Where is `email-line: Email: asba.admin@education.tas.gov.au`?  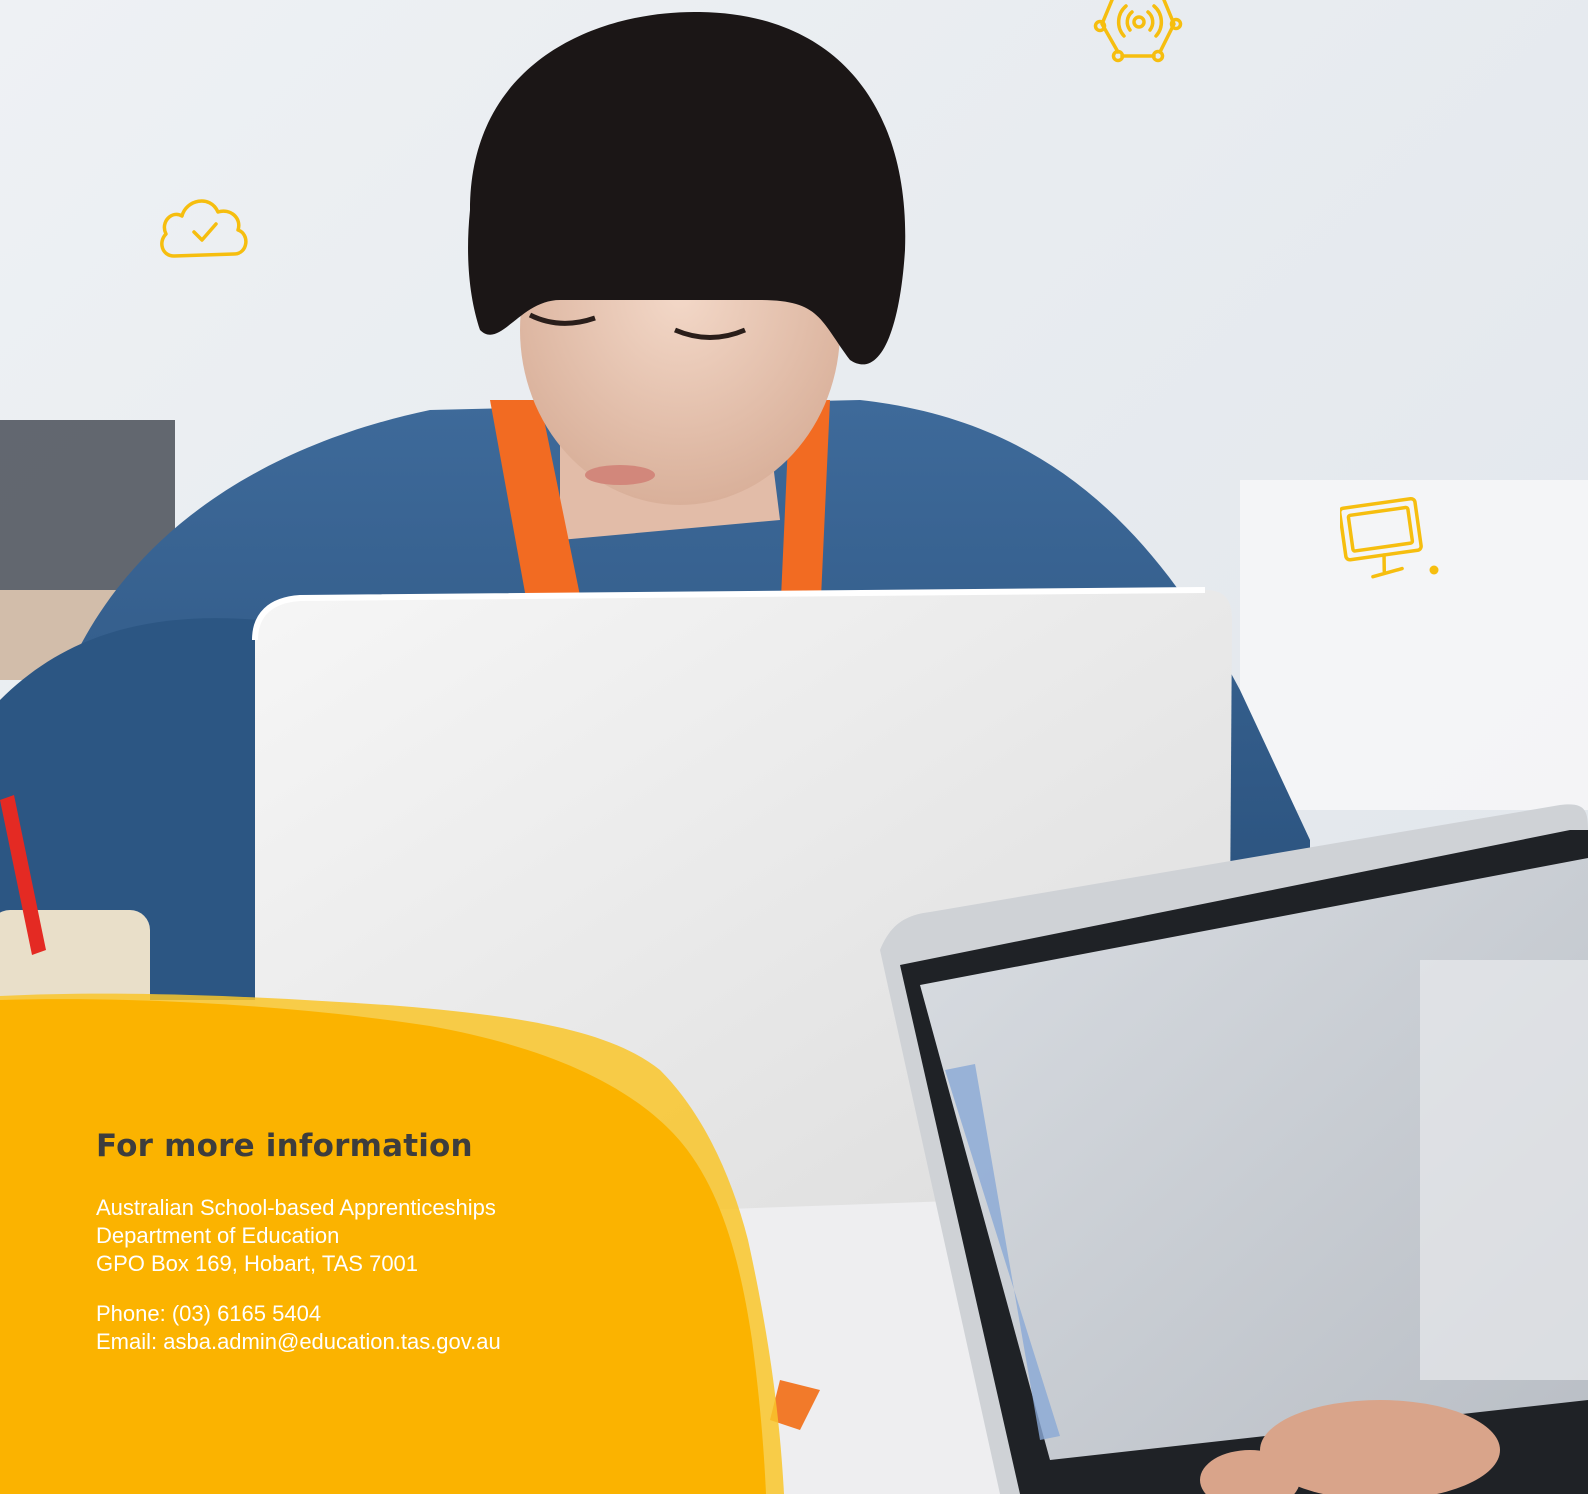 email-line: Email: asba.admin@education.tas.gov.au is located at coordinates (406, 1342).